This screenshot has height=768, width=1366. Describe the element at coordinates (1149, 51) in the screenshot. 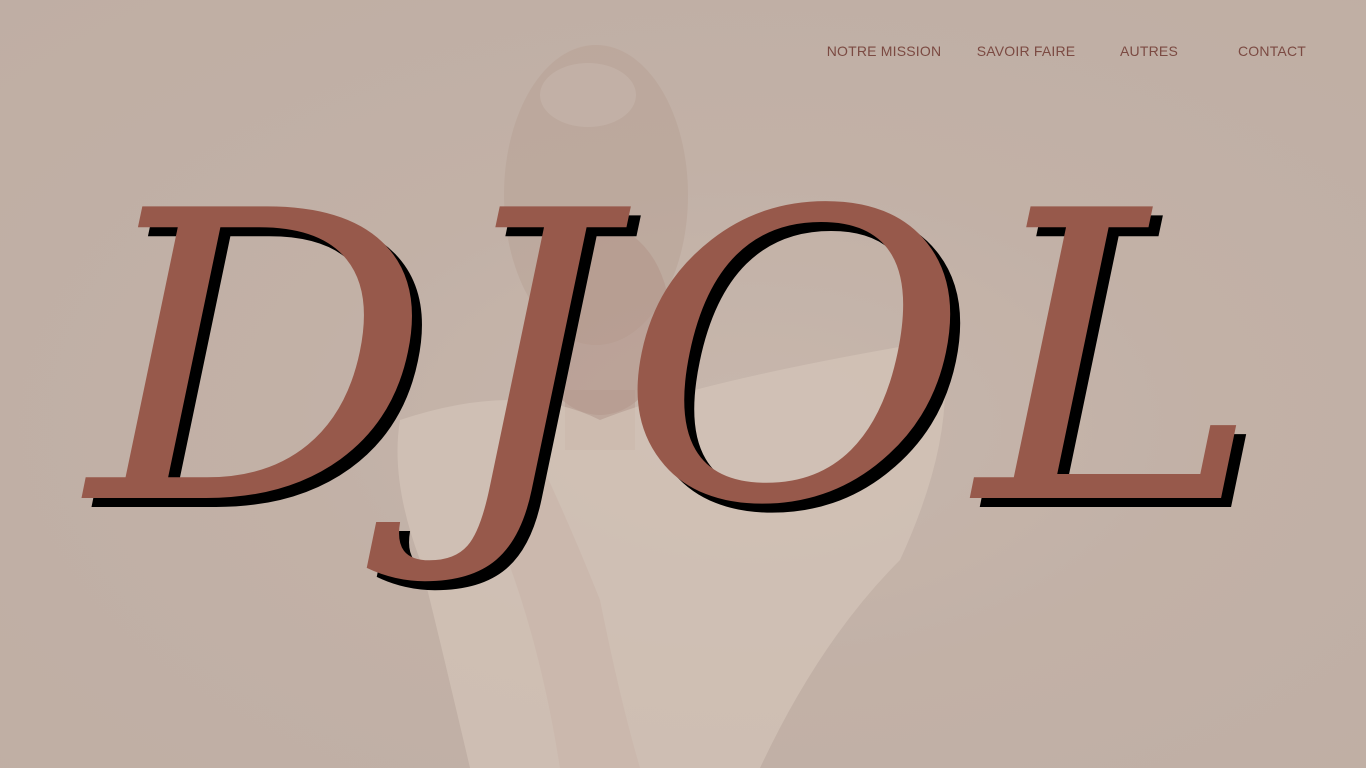

I see `nav-item-autres: AUTRES` at that location.